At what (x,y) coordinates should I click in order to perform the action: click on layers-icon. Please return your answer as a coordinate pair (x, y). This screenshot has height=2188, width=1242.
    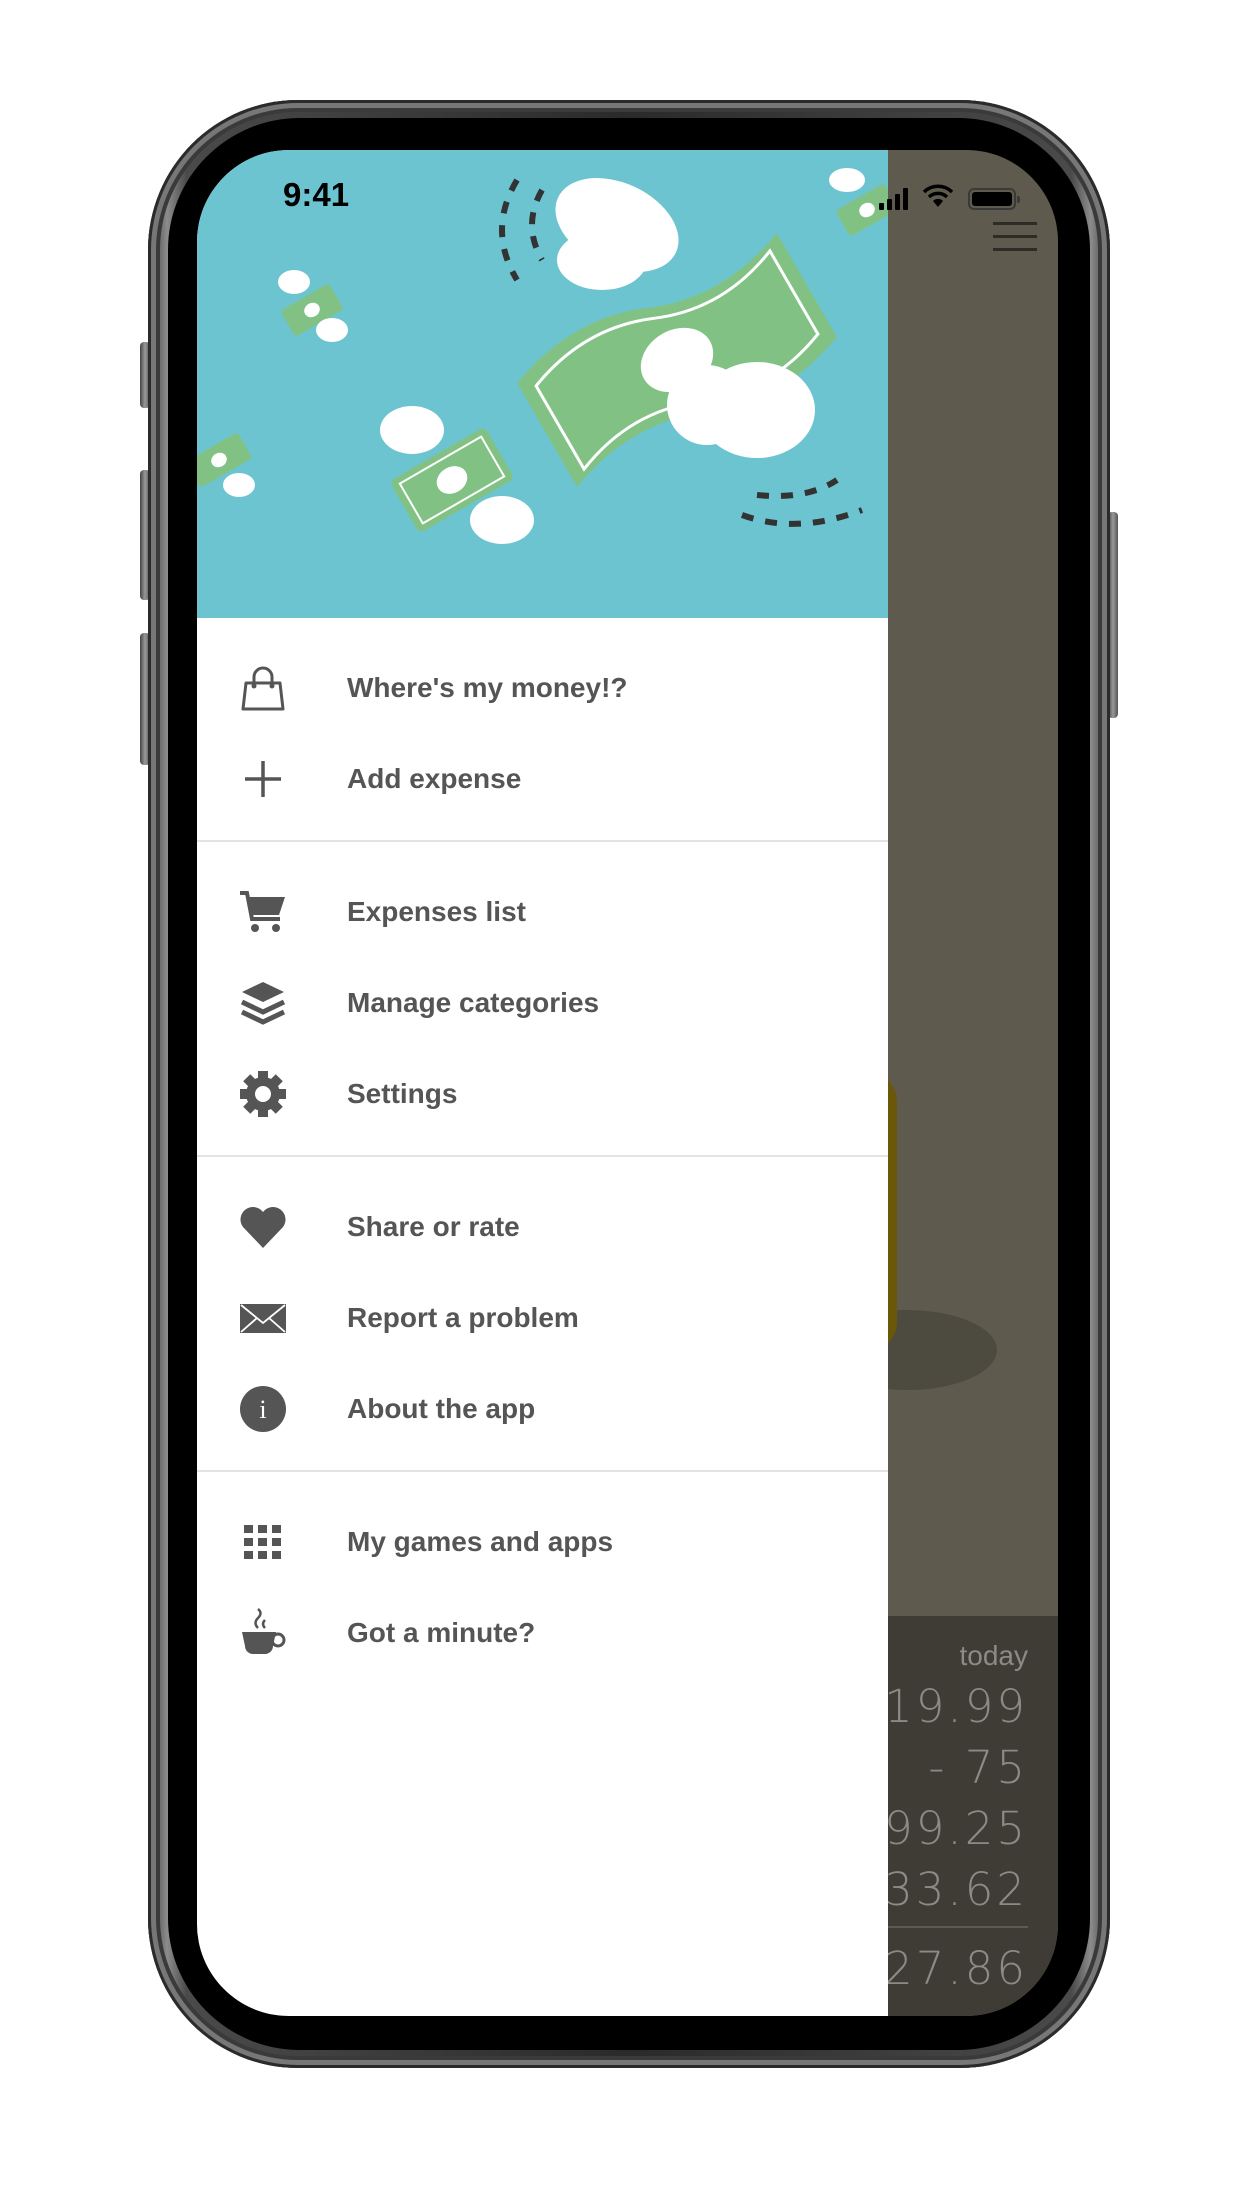
    Looking at the image, I should click on (263, 1003).